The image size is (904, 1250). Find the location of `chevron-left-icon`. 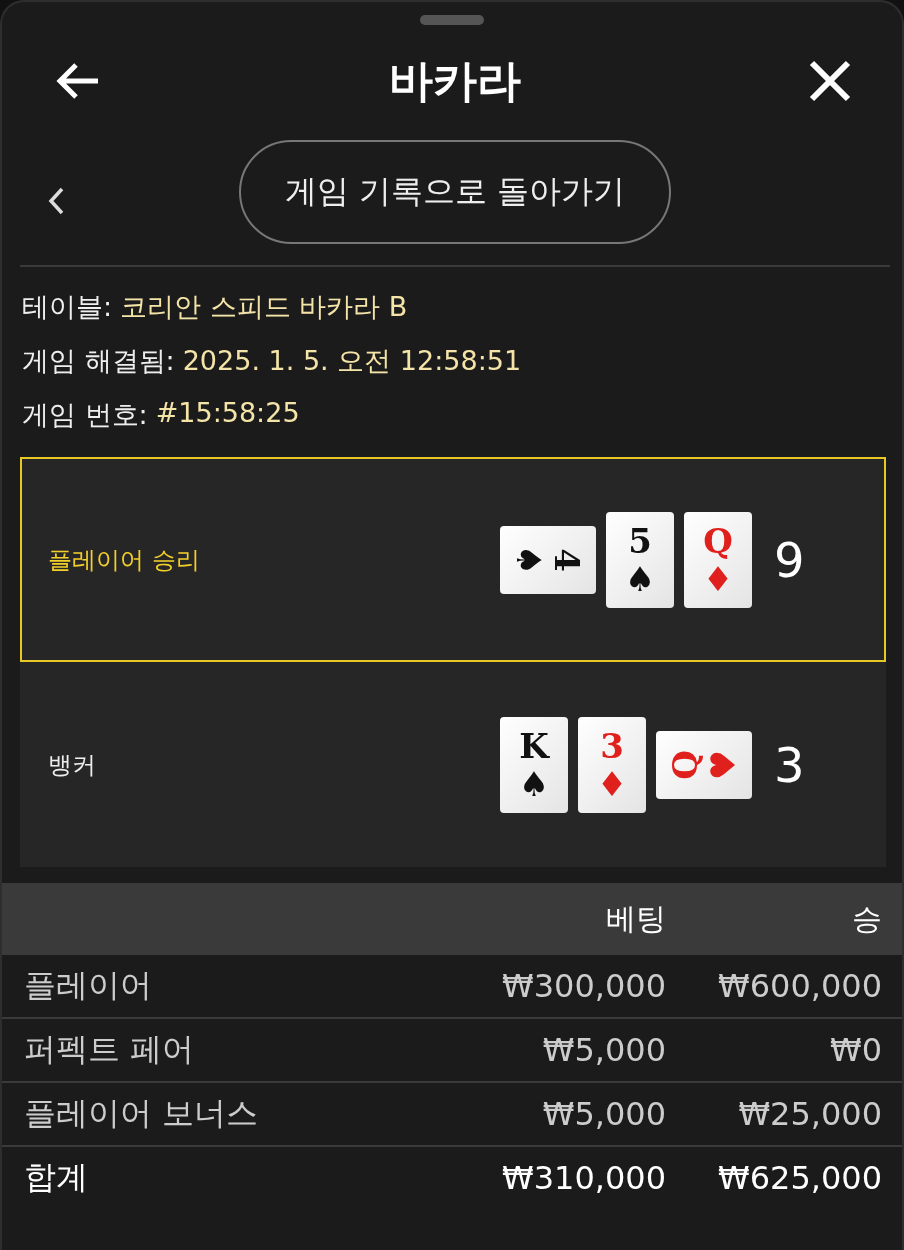

chevron-left-icon is located at coordinates (56, 201).